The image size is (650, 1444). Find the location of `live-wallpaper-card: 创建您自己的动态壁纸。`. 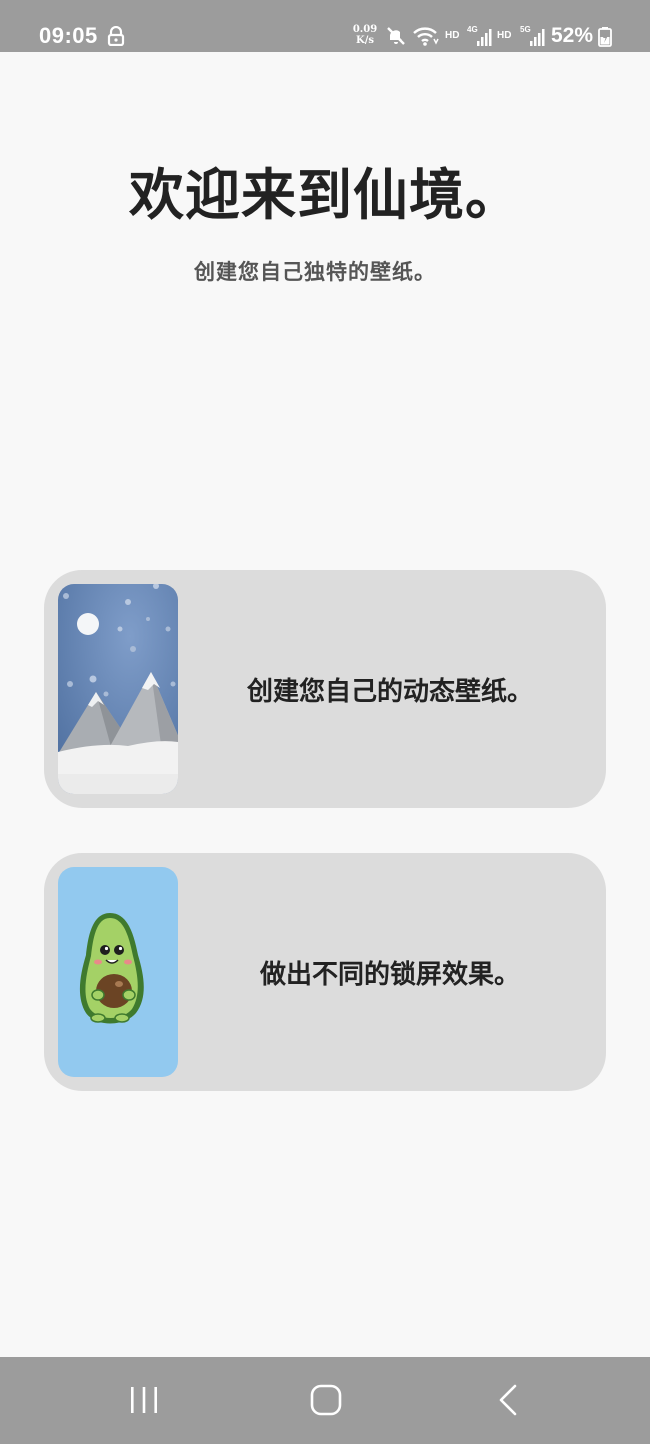

live-wallpaper-card: 创建您自己的动态壁纸。 is located at coordinates (325, 689).